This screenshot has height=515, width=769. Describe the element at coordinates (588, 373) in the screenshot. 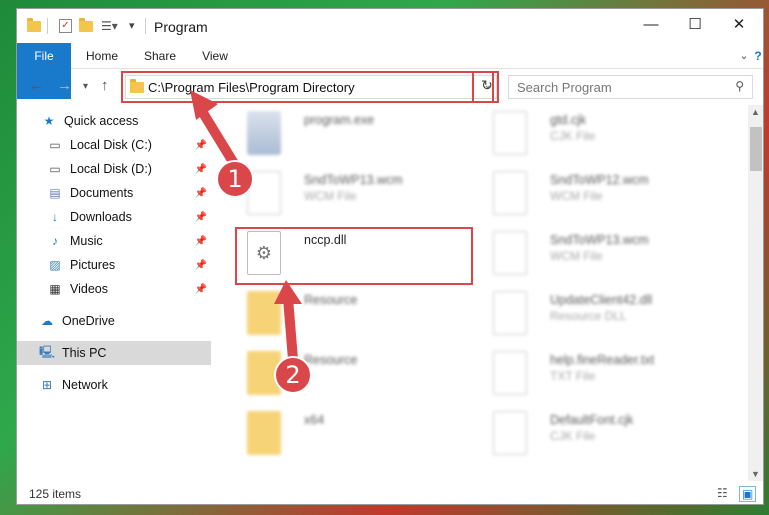

I see `file-item: help.fineReader.txt TXT File` at that location.